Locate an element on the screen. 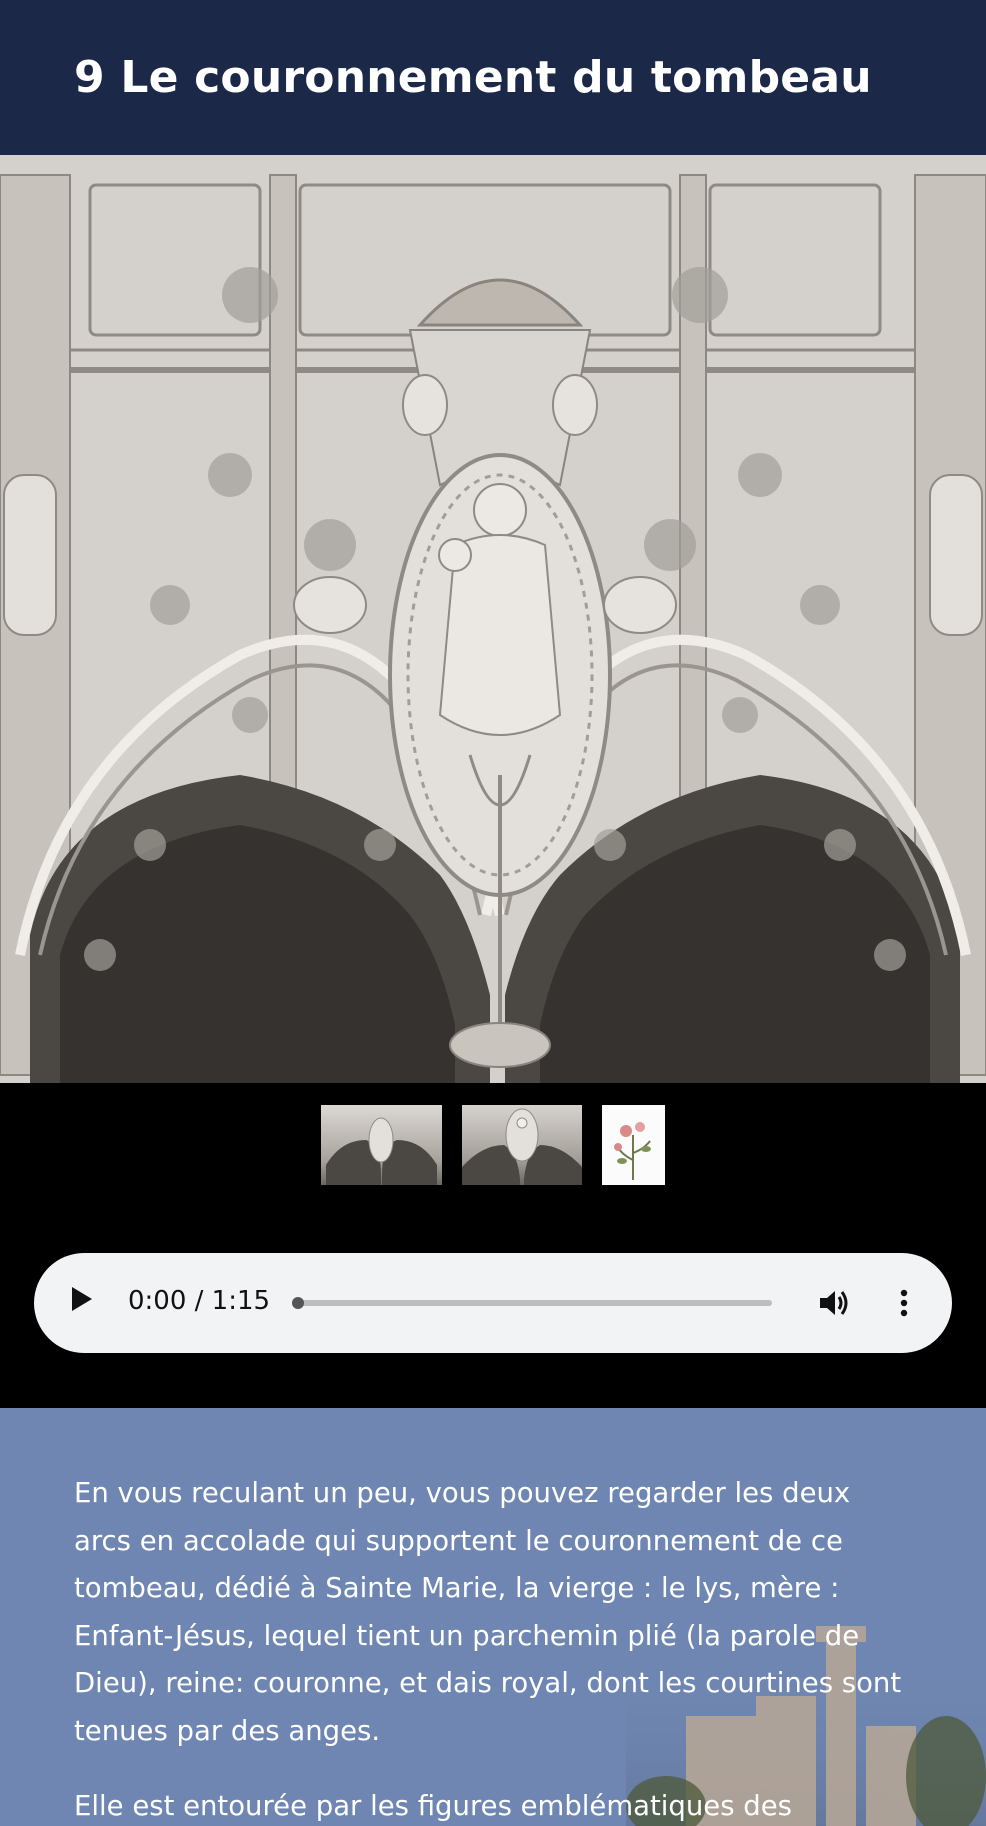 The image size is (986, 1826). audio-player: 0:00 / 1:15 is located at coordinates (493, 1303).